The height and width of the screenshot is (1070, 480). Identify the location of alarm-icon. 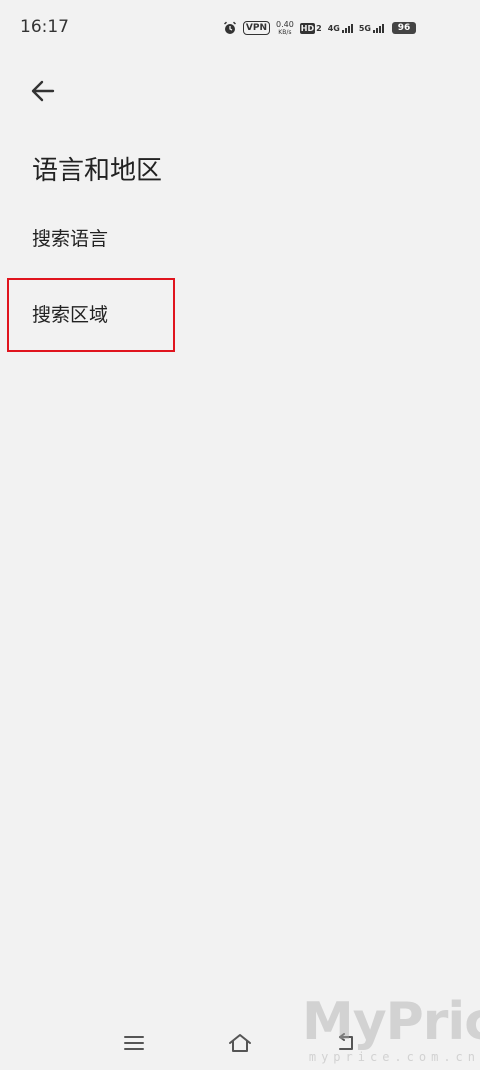
(230, 28).